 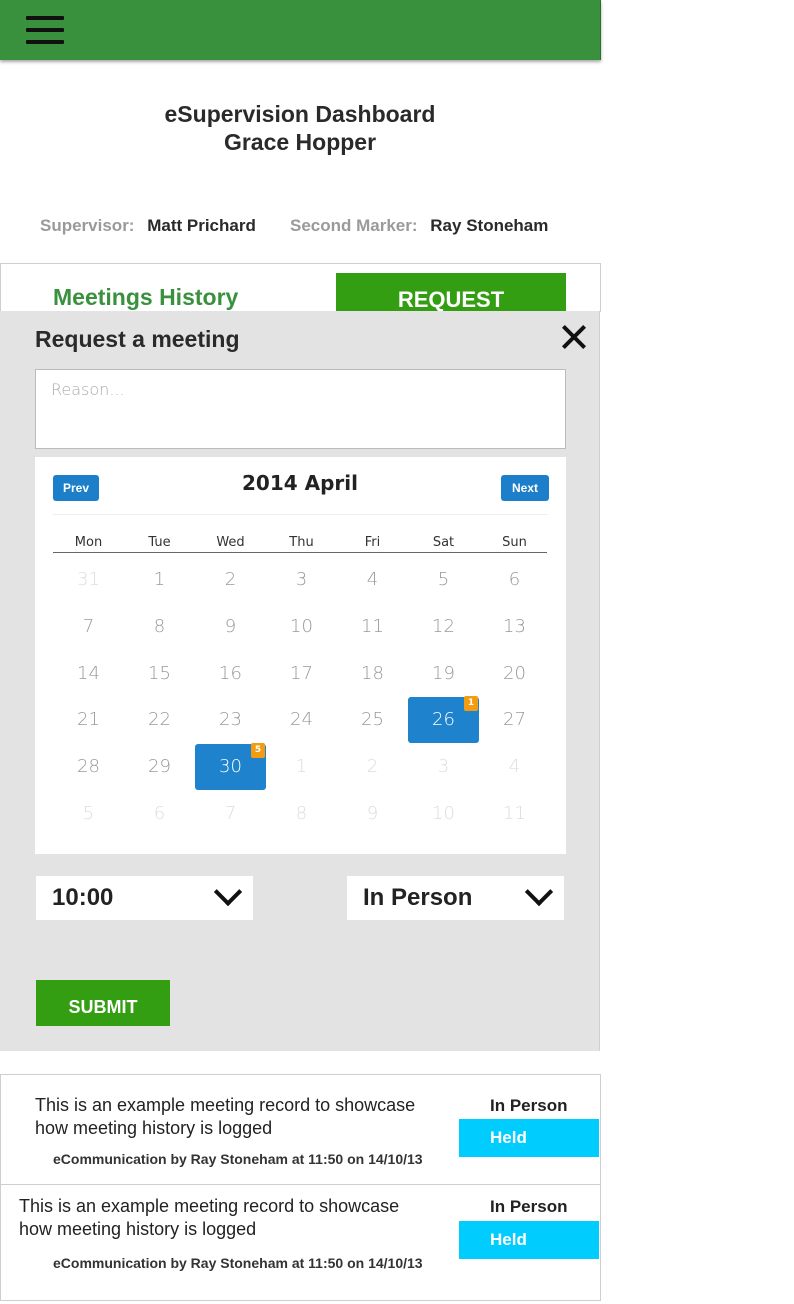 What do you see at coordinates (148, 226) in the screenshot?
I see `supervisor-info: Supervisor: Matt Prichard` at bounding box center [148, 226].